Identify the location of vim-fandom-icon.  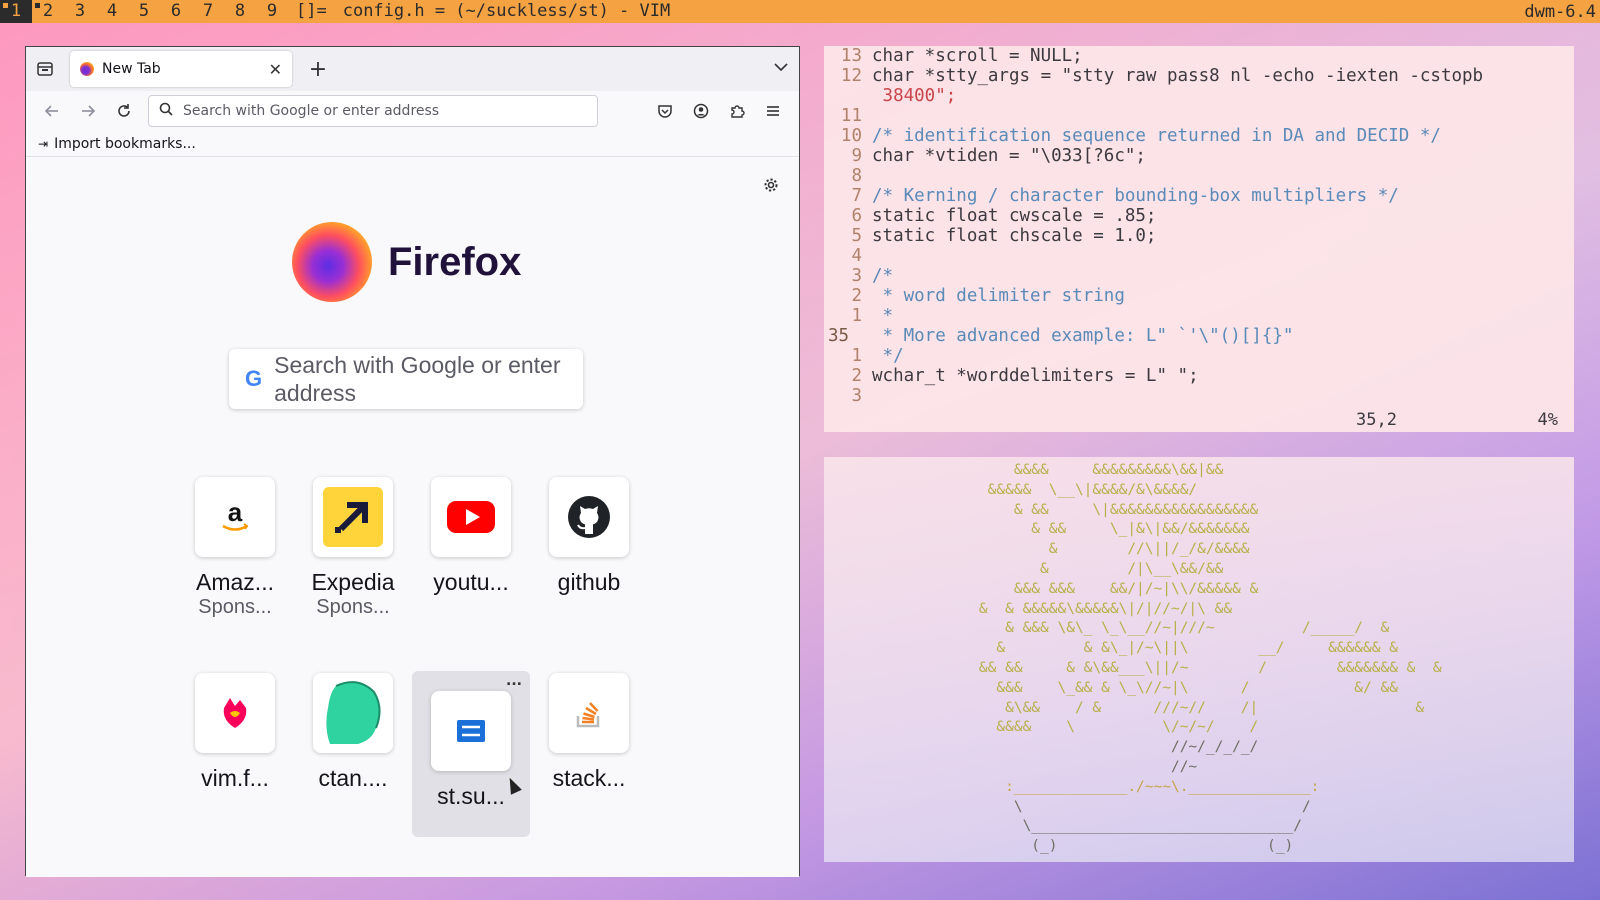
(235, 713).